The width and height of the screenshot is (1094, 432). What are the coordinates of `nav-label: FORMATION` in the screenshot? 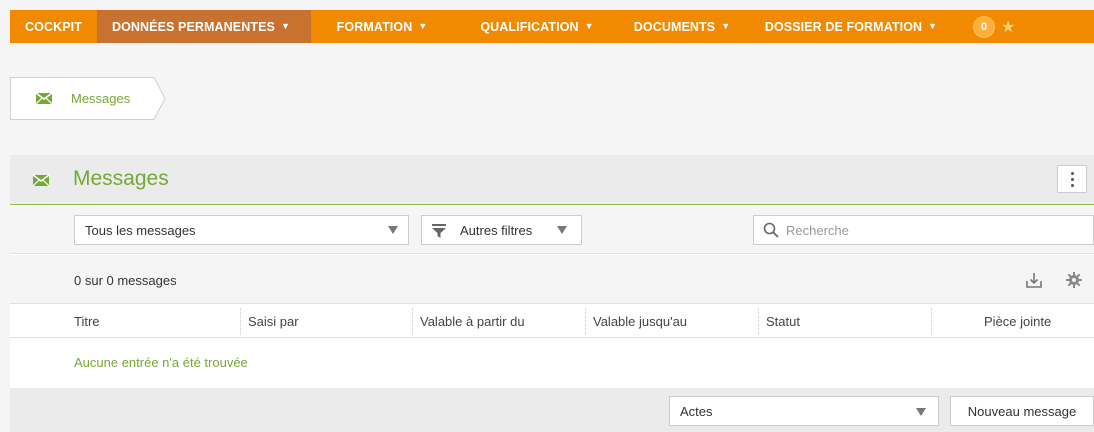 It's located at (374, 26).